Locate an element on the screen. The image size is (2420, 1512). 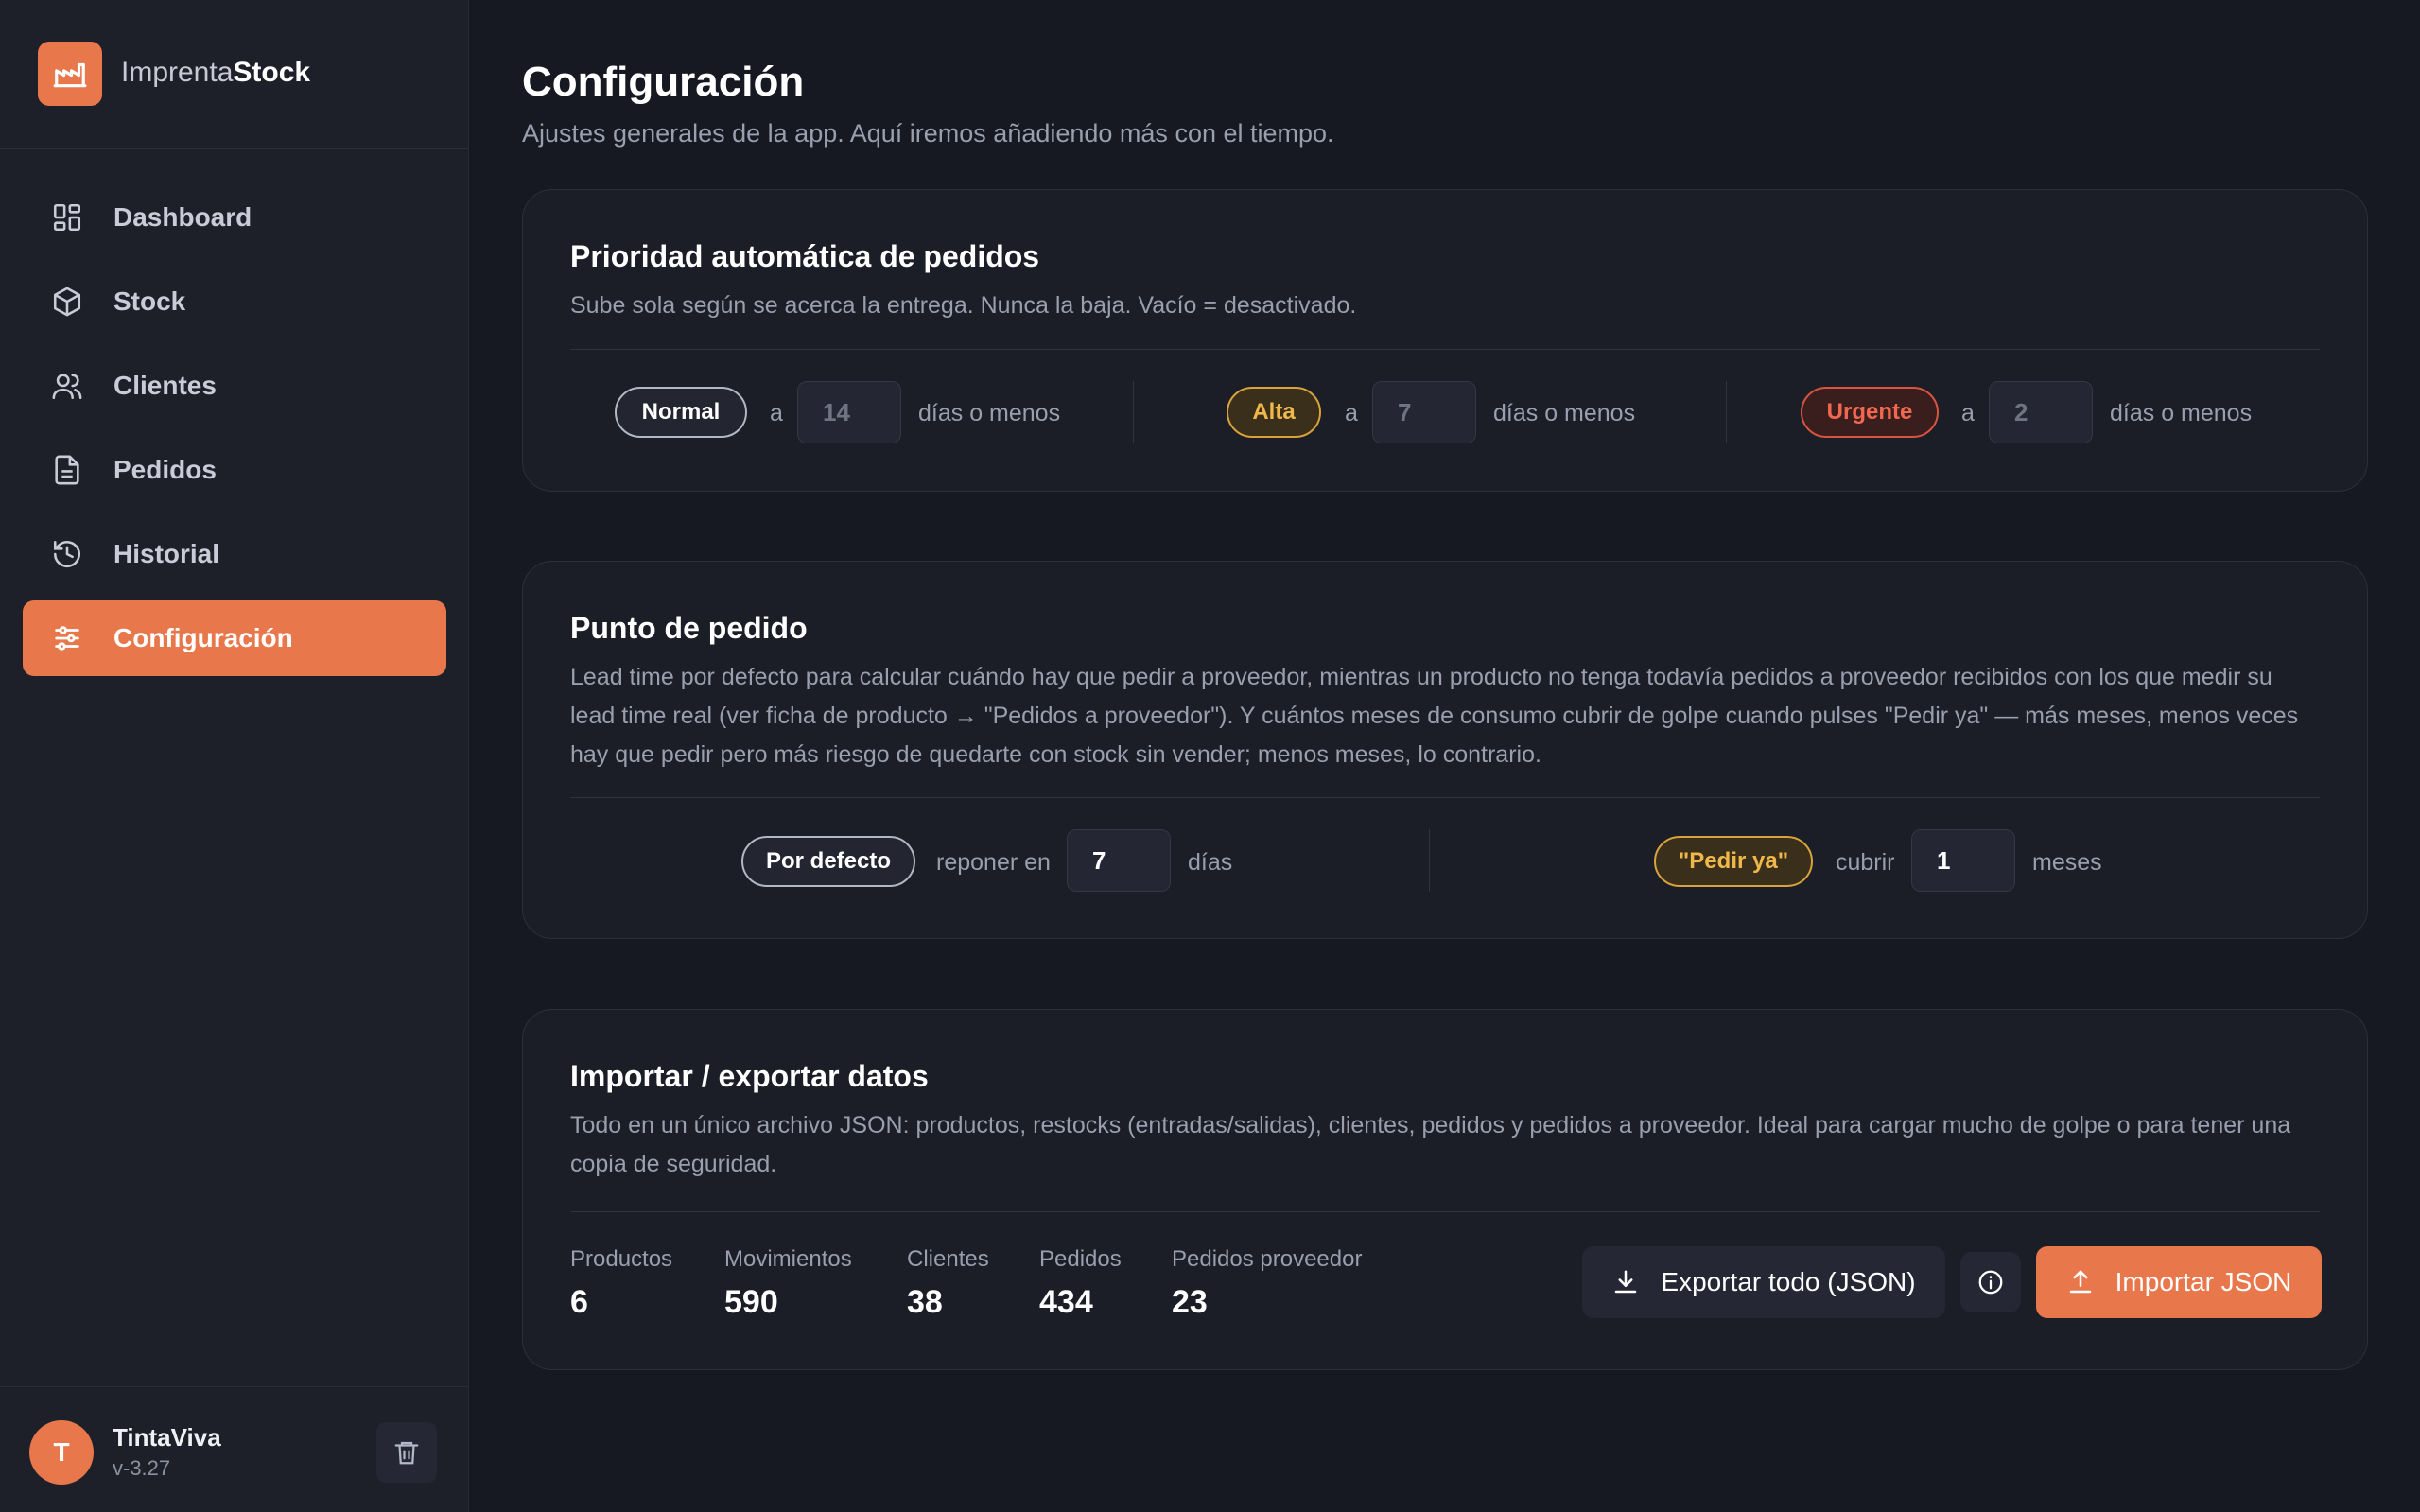
import-json-label: Importar JSON is located at coordinates (2204, 1281).